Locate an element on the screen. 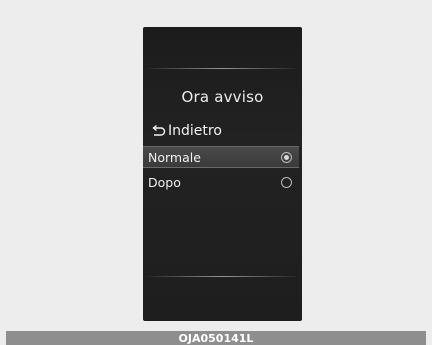 Image resolution: width=432 pixels, height=345 pixels. option-label: Normale is located at coordinates (174, 157).